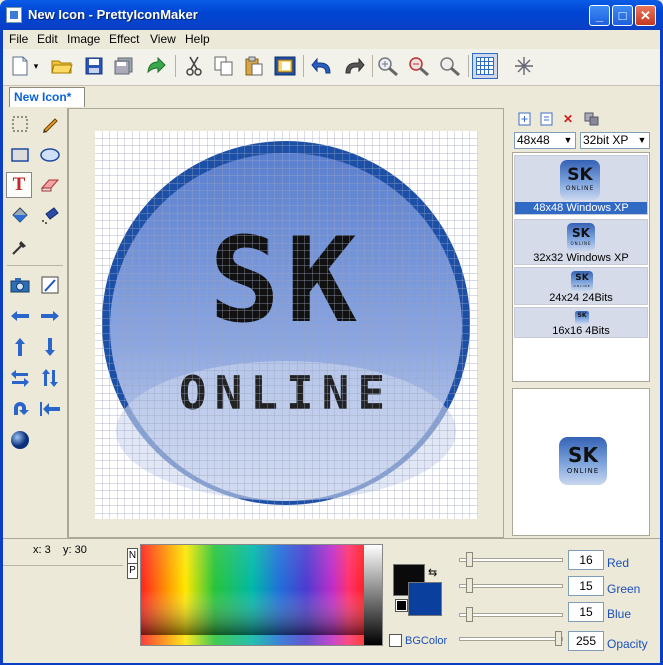 The height and width of the screenshot is (665, 663). I want to click on blue-value-field: 15, so click(586, 612).